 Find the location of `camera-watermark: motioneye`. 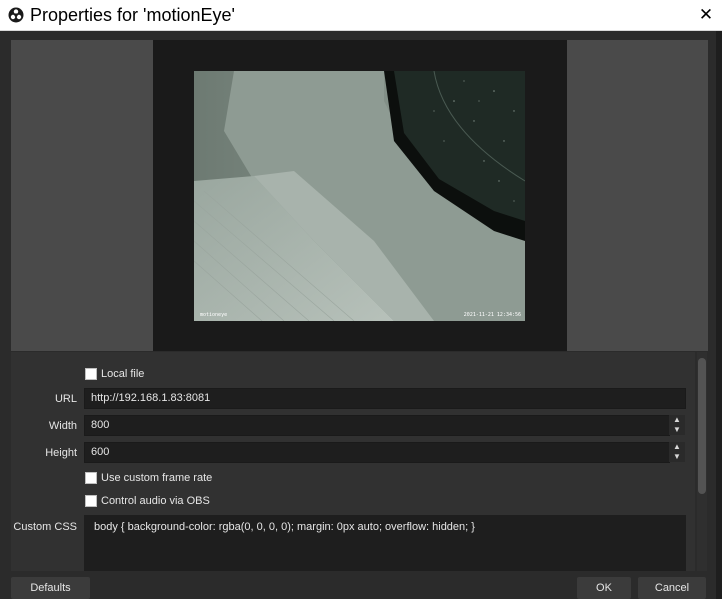

camera-watermark: motioneye is located at coordinates (214, 315).